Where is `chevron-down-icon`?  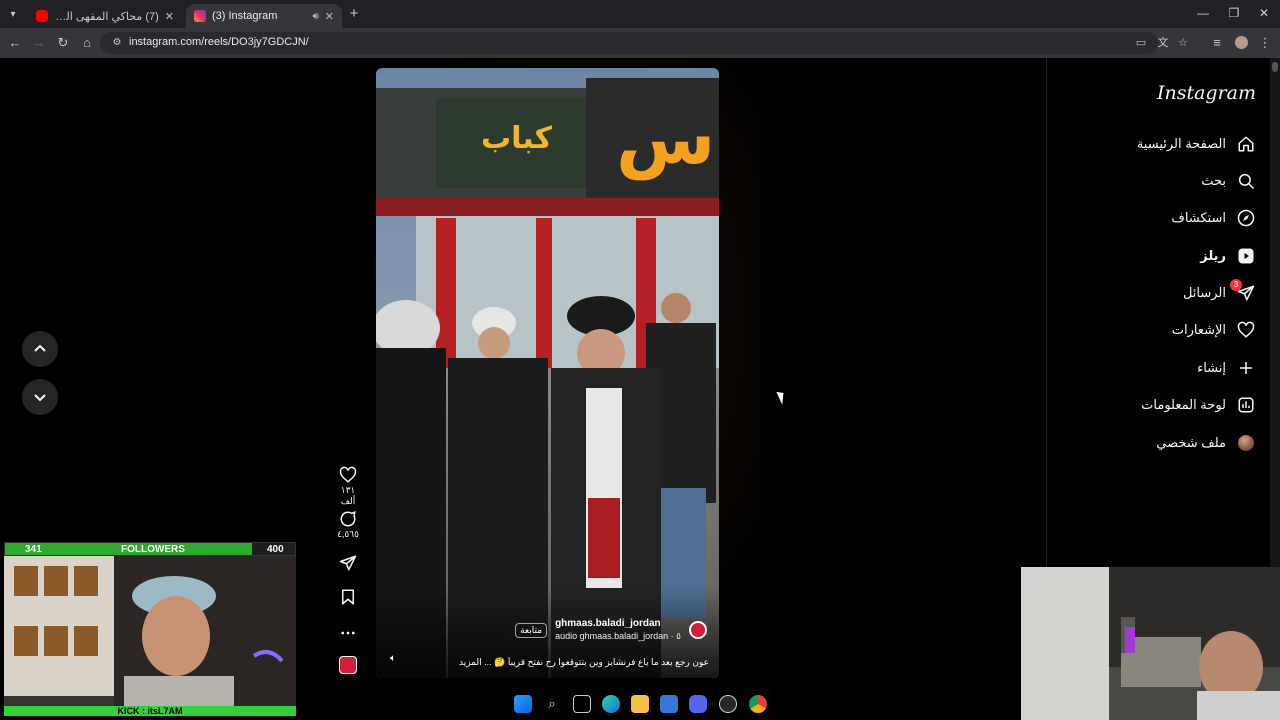 chevron-down-icon is located at coordinates (40, 398).